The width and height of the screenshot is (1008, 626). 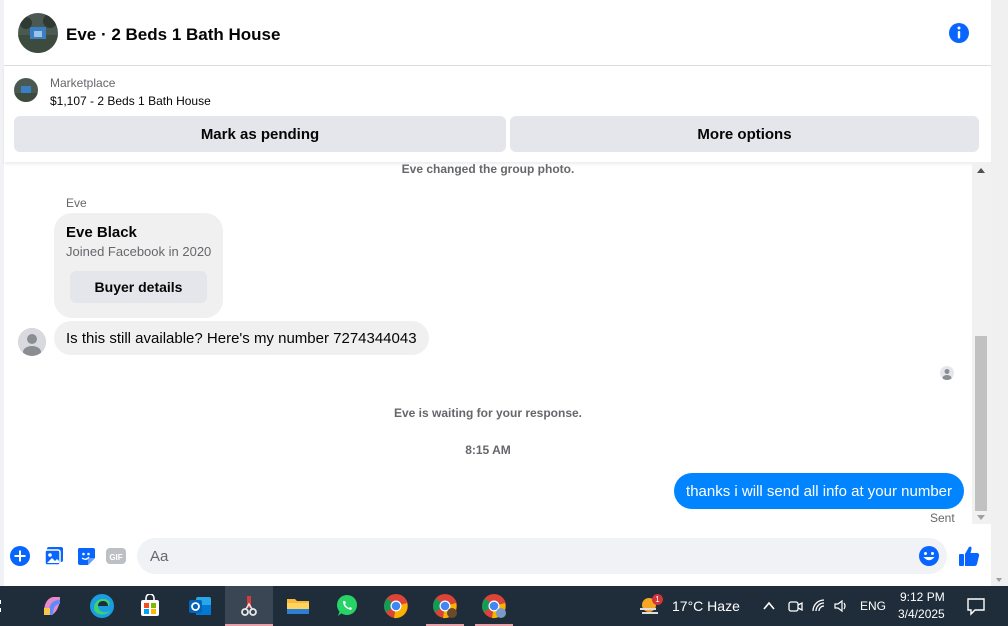 I want to click on message-scrollbar, so click(x=981, y=343).